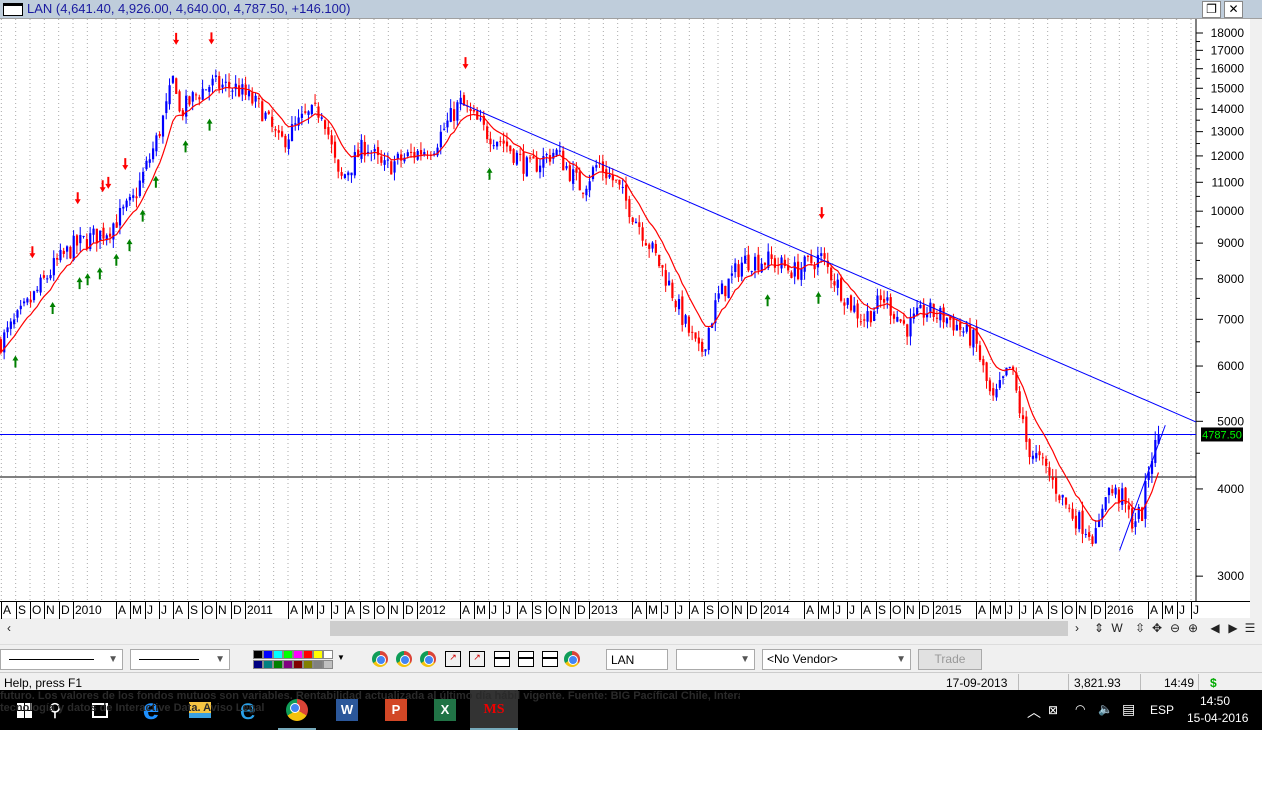  Describe the element at coordinates (445, 710) in the screenshot. I see `excel-button: X` at that location.